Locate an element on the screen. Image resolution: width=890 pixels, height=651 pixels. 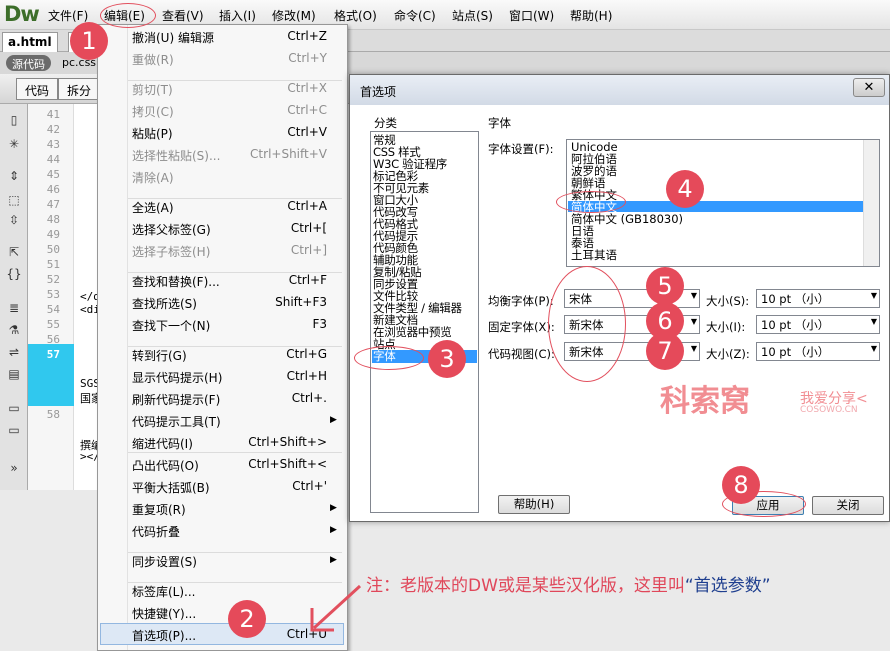
watermark-logo: 科索窝 is located at coordinates (705, 401).